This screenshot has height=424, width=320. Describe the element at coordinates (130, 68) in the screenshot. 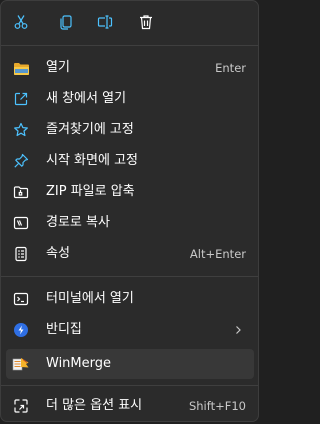

I see `menu-item-open: 열기 Enter` at that location.